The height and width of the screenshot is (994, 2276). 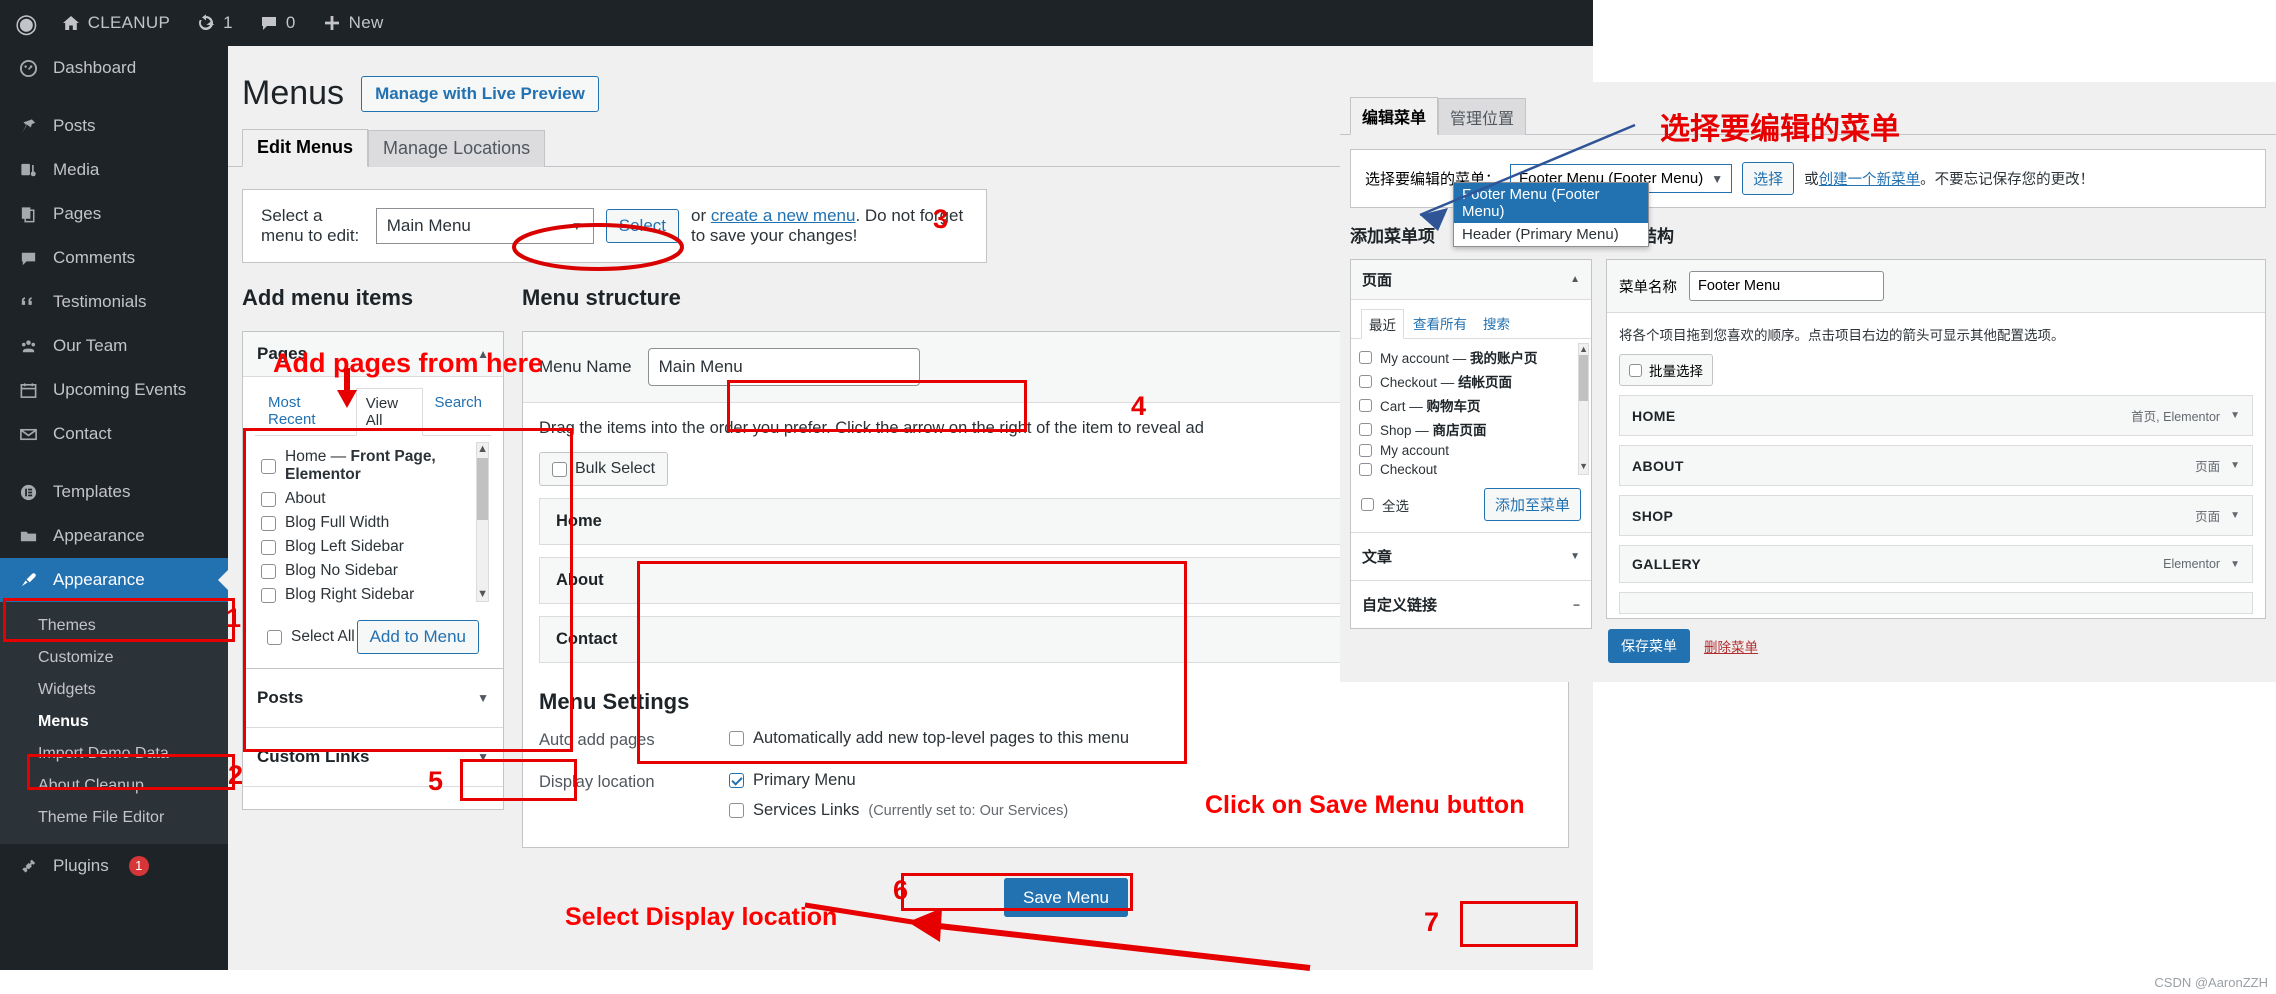 I want to click on sidebar-item-testimonials: Testimonials, so click(x=114, y=302).